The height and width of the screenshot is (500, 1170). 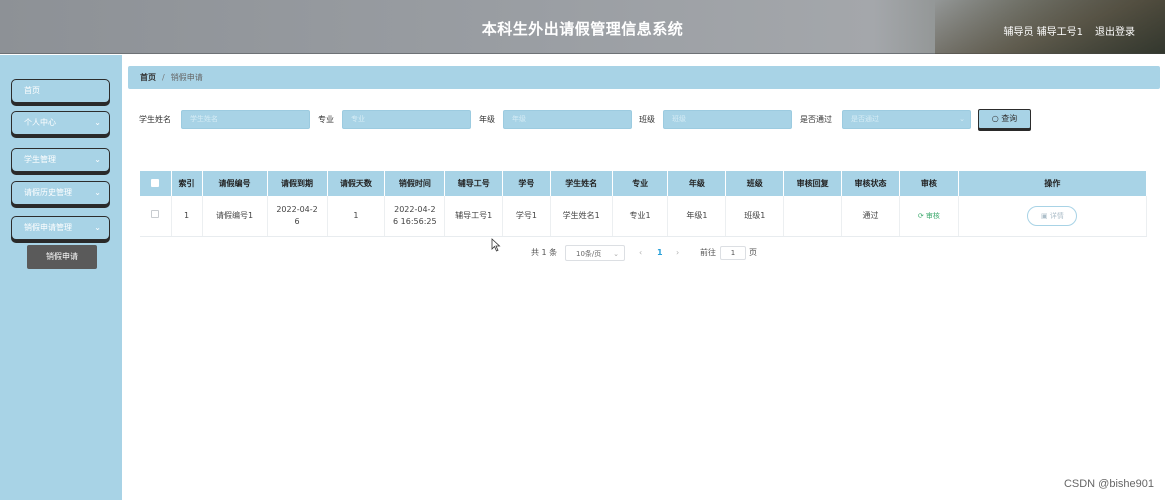 What do you see at coordinates (1108, 484) in the screenshot?
I see `watermark: CSDN @bishe901` at bounding box center [1108, 484].